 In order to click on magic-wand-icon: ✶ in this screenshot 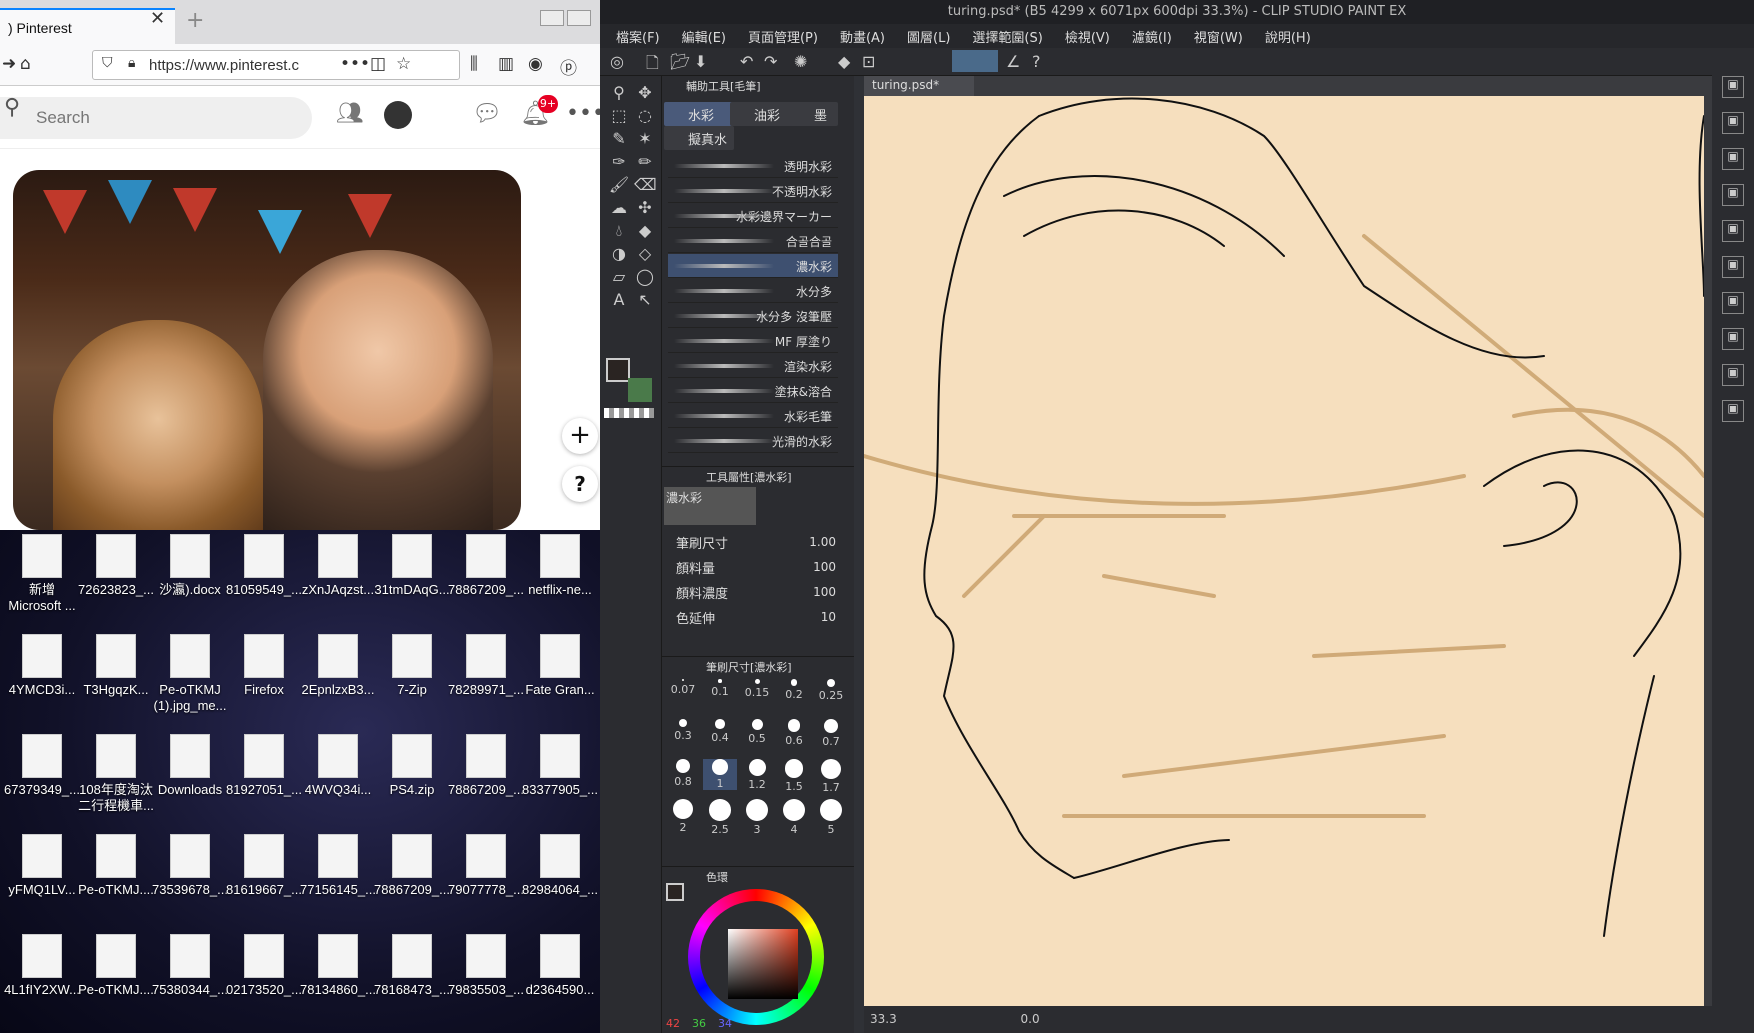, I will do `click(645, 139)`.